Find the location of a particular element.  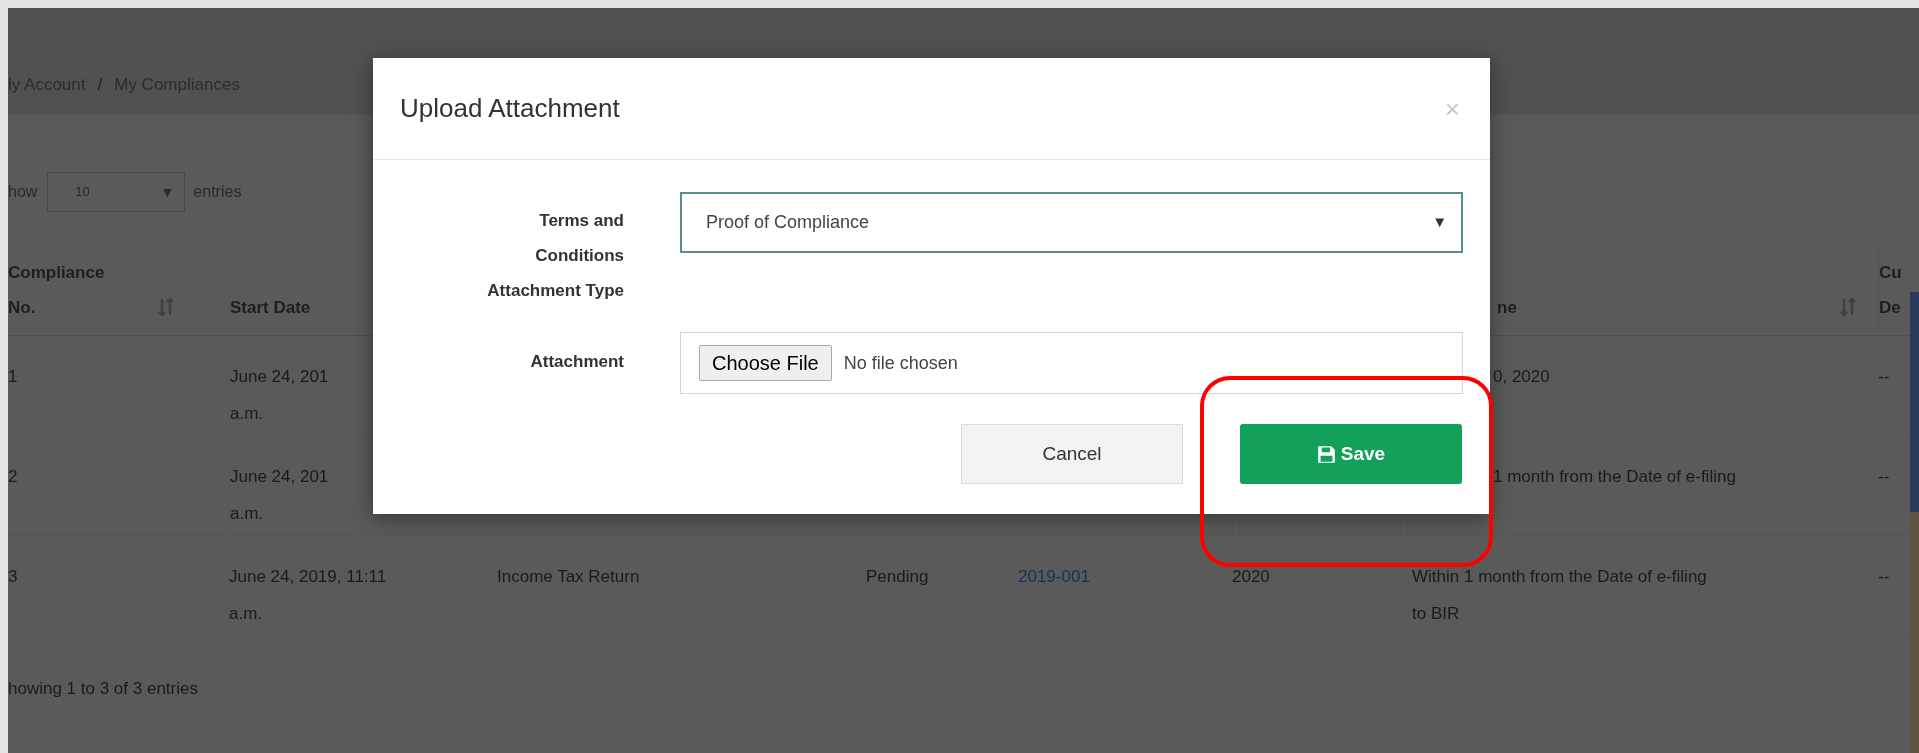

table-cell: 1 month from the Date of e-filing is located at coordinates (1614, 476).